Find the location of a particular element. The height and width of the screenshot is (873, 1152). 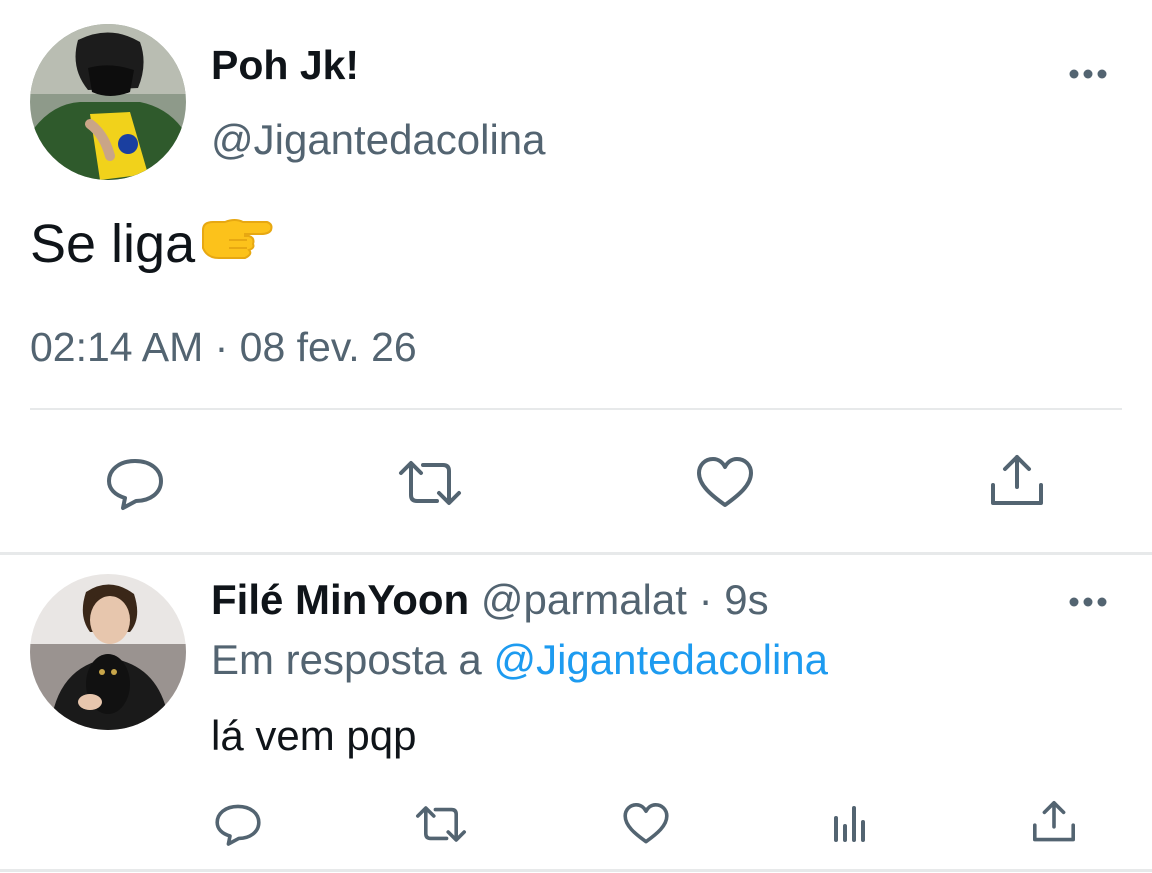

reply-to-prefix: Em resposta a is located at coordinates (352, 659).